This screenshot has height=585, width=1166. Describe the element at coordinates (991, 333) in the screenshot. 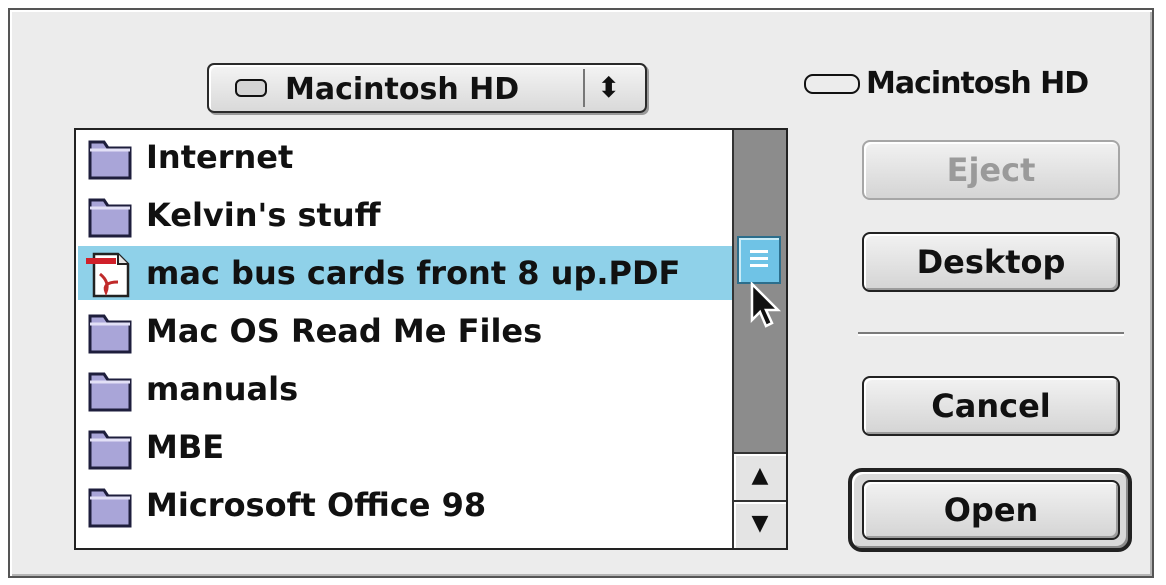

I see `button-separator` at that location.